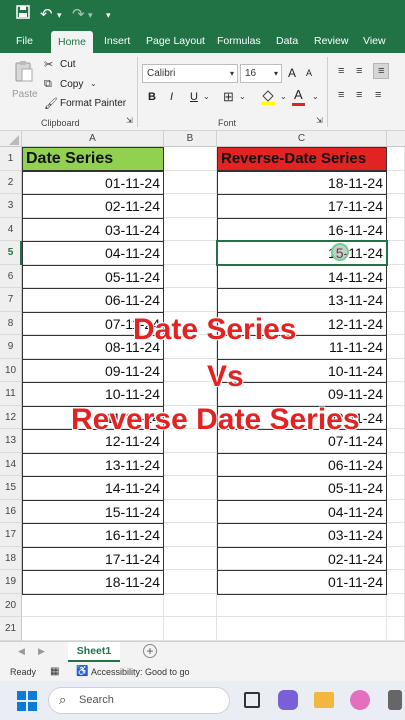  What do you see at coordinates (298, 94) in the screenshot?
I see `font-color-button: A` at bounding box center [298, 94].